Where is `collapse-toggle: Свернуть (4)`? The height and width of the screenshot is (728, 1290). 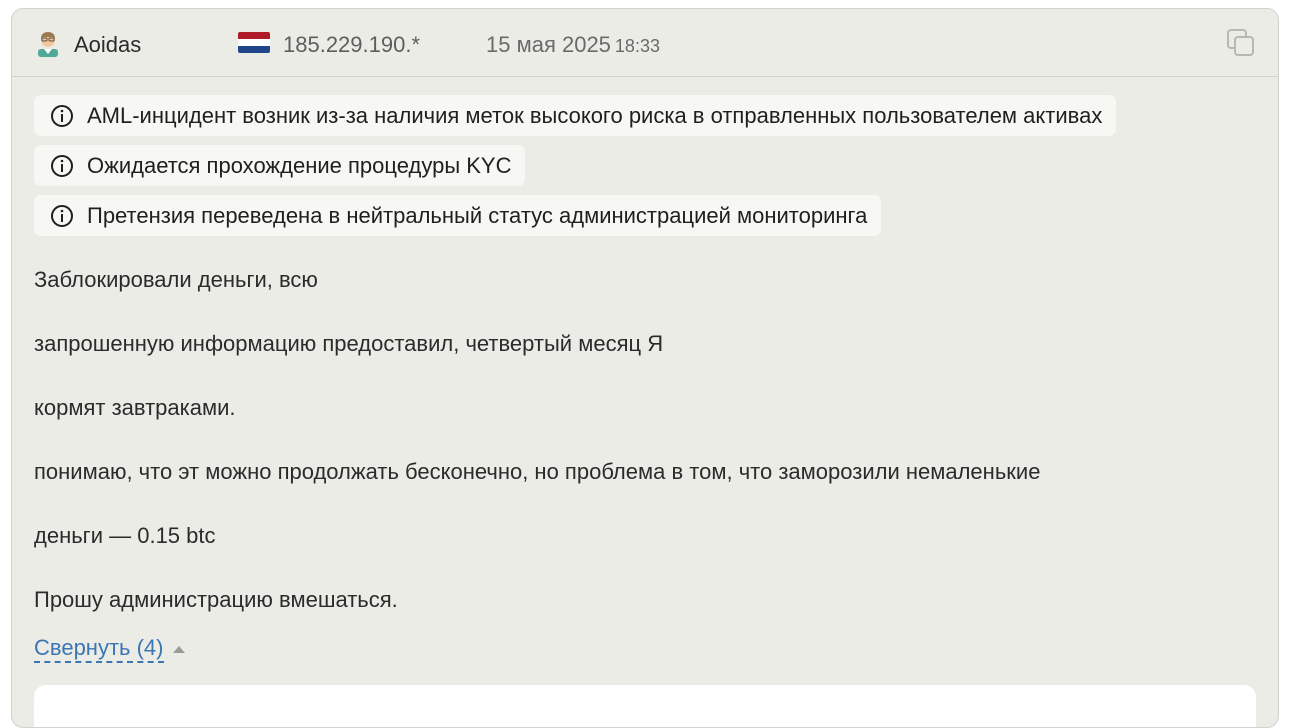 collapse-toggle: Свернуть (4) is located at coordinates (110, 649).